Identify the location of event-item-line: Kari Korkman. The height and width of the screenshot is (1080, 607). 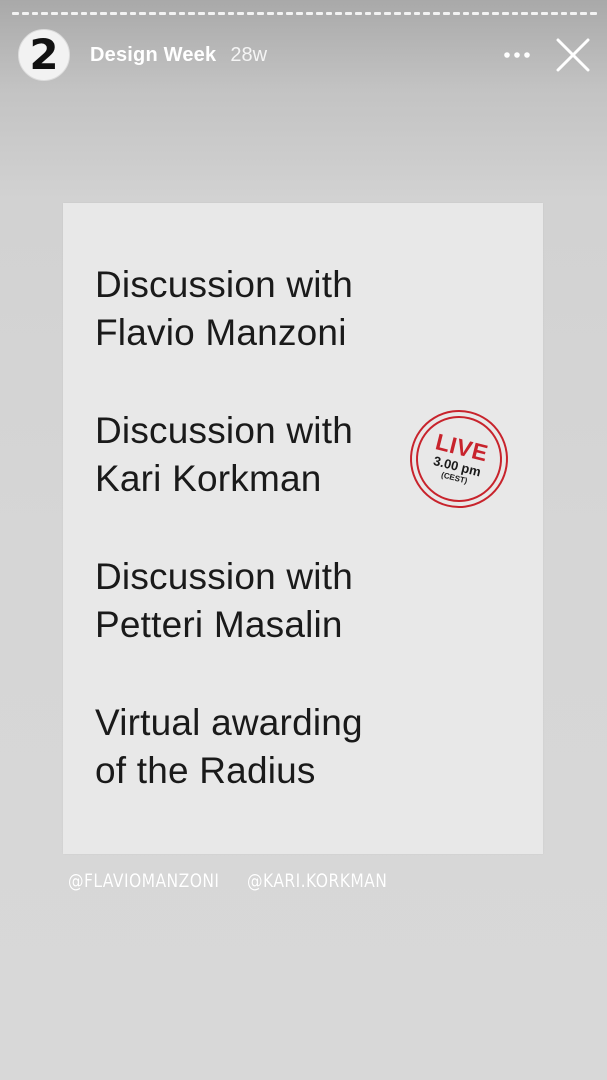
(208, 478).